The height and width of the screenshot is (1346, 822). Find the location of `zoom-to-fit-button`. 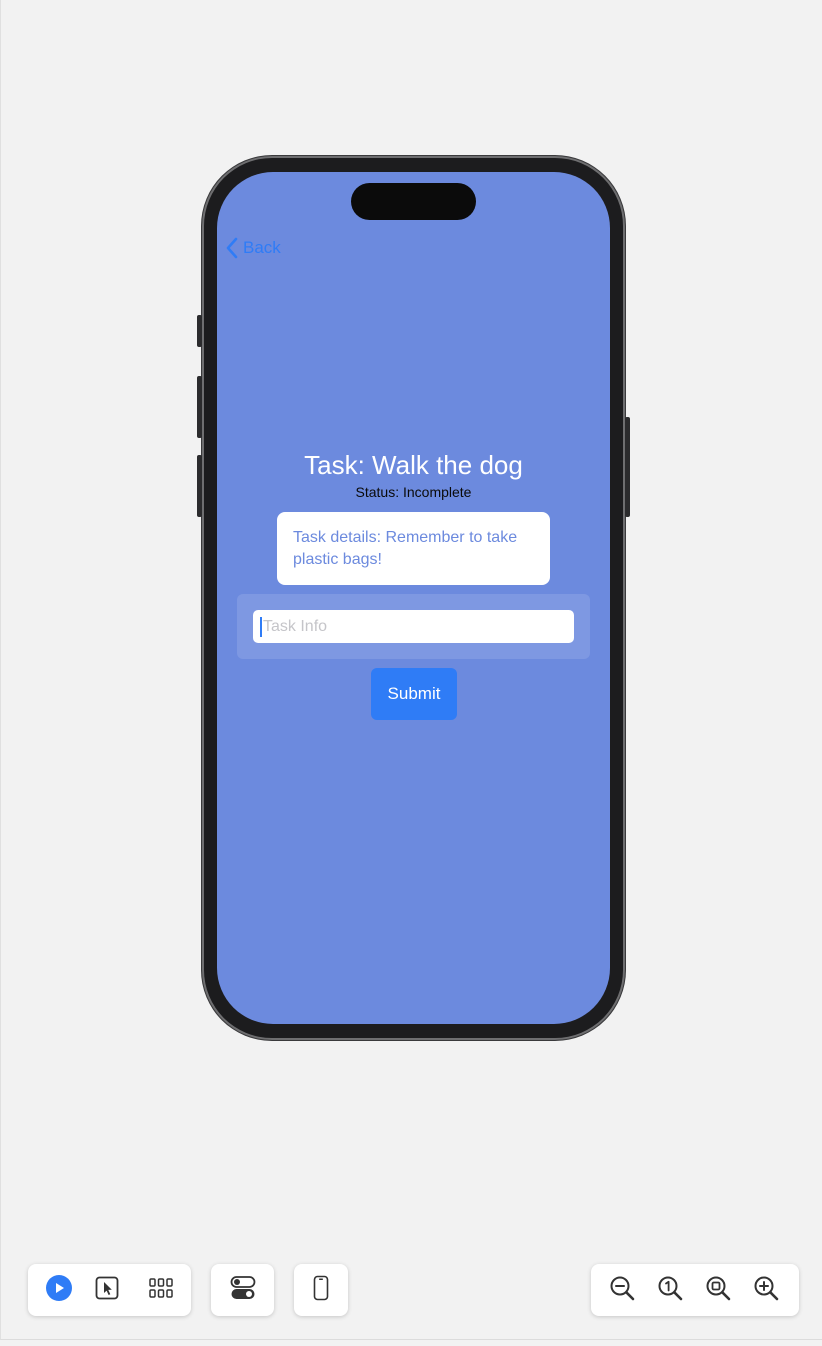

zoom-to-fit-button is located at coordinates (718, 1290).